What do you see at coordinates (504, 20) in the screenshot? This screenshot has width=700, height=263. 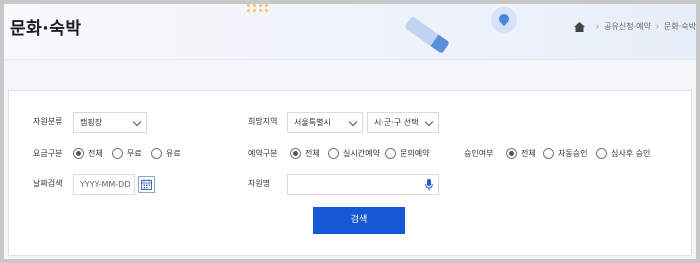 I see `map-pin-icon` at bounding box center [504, 20].